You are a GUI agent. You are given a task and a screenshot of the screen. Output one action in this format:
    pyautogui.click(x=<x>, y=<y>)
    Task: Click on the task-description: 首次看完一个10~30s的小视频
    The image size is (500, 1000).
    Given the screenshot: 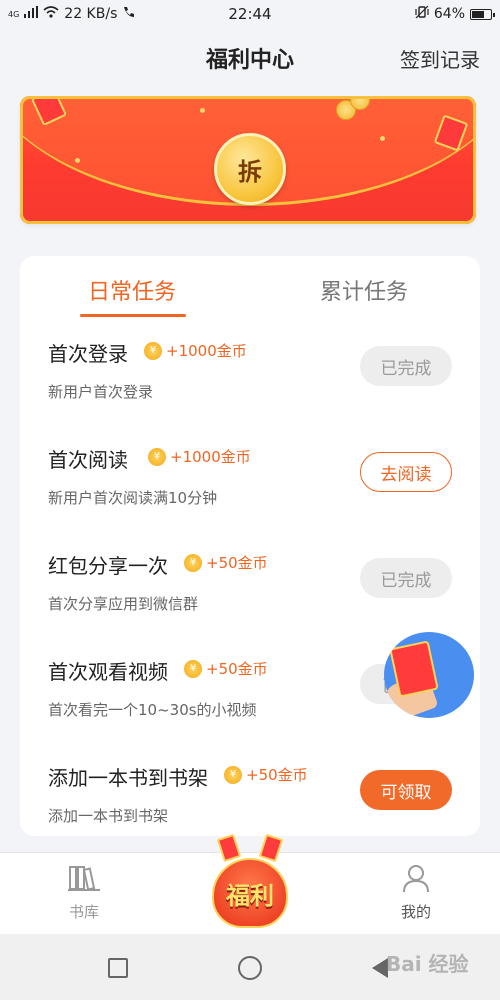 What is the action you would take?
    pyautogui.click(x=152, y=710)
    